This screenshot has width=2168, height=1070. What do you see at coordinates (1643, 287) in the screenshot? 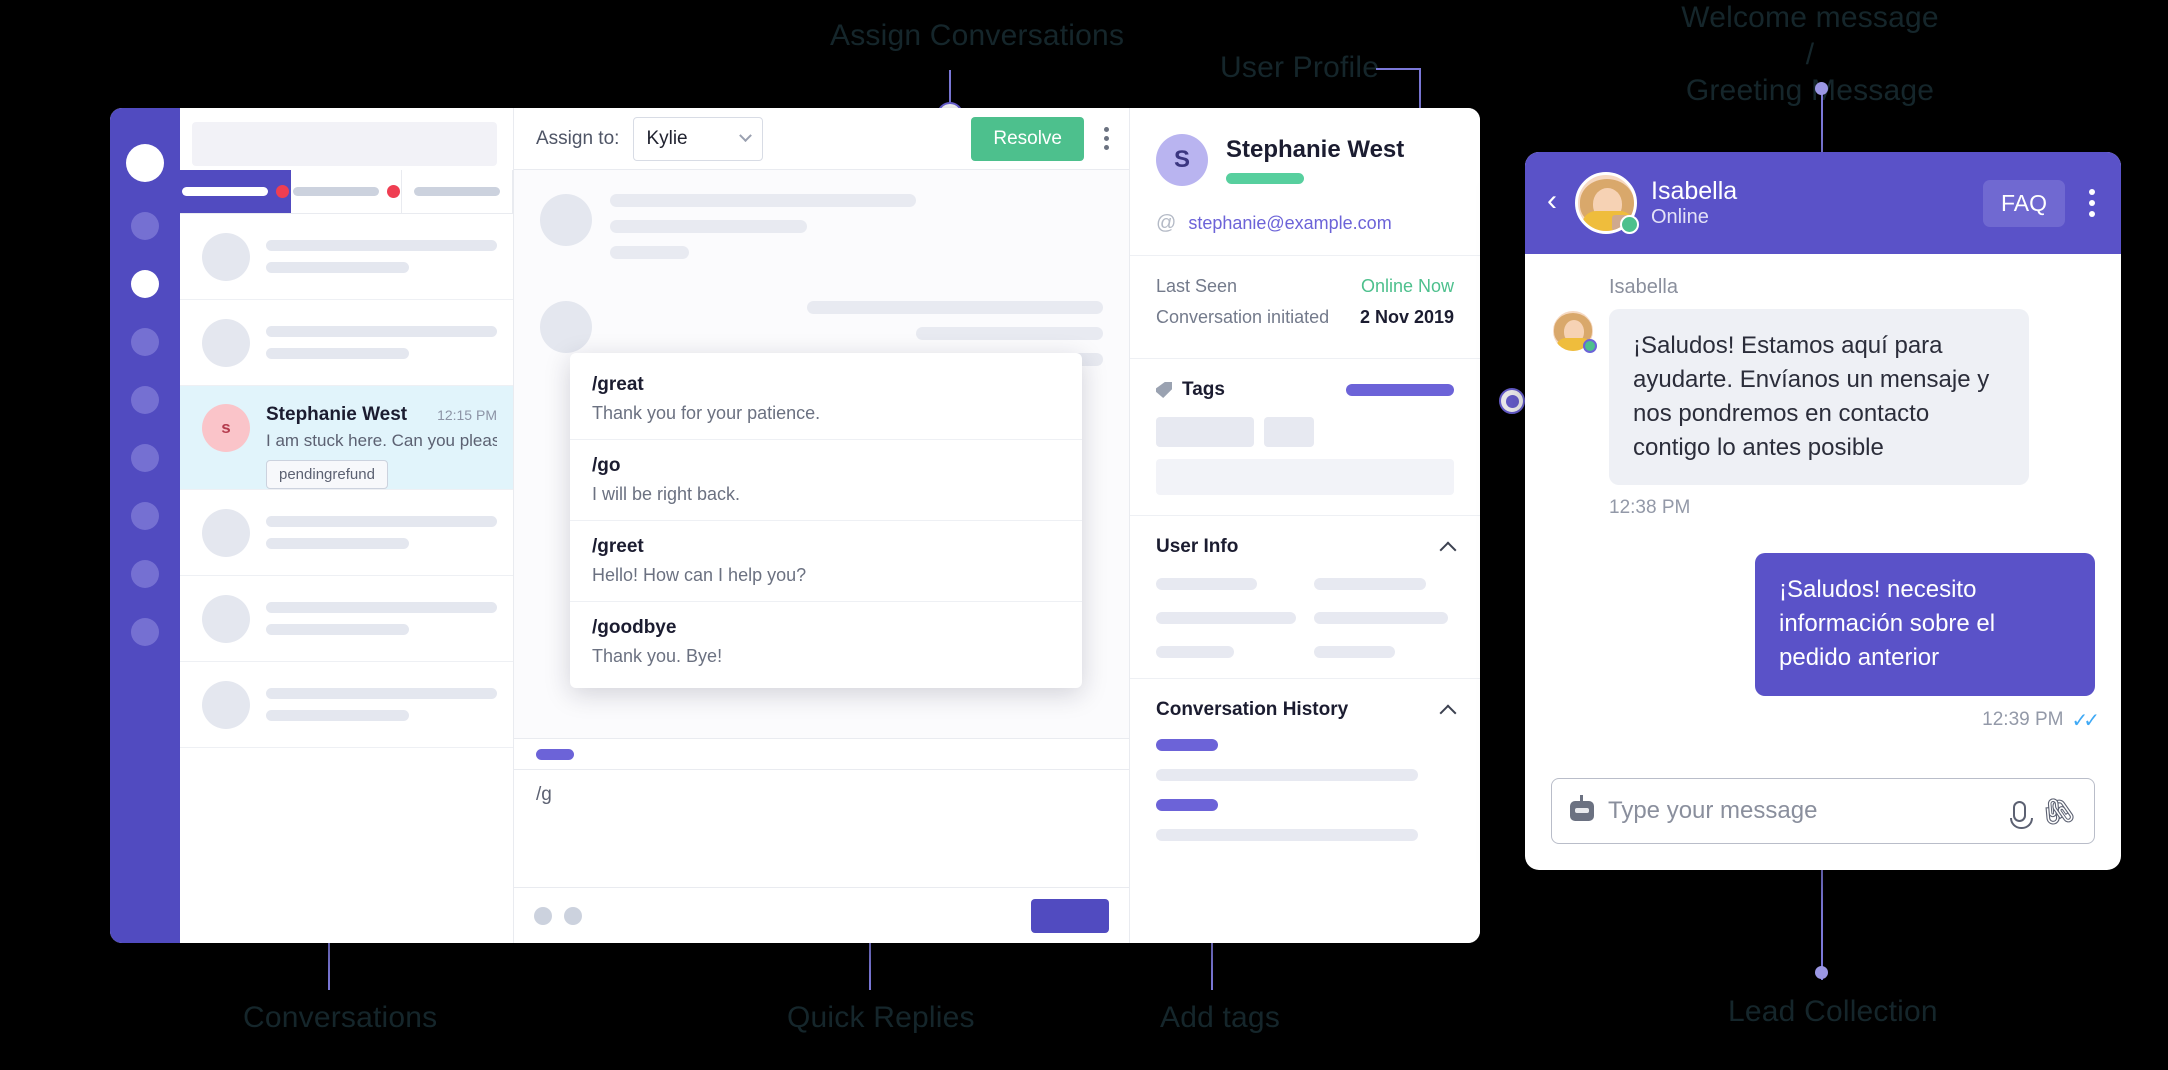
I see `message-sender: Isabella` at bounding box center [1643, 287].